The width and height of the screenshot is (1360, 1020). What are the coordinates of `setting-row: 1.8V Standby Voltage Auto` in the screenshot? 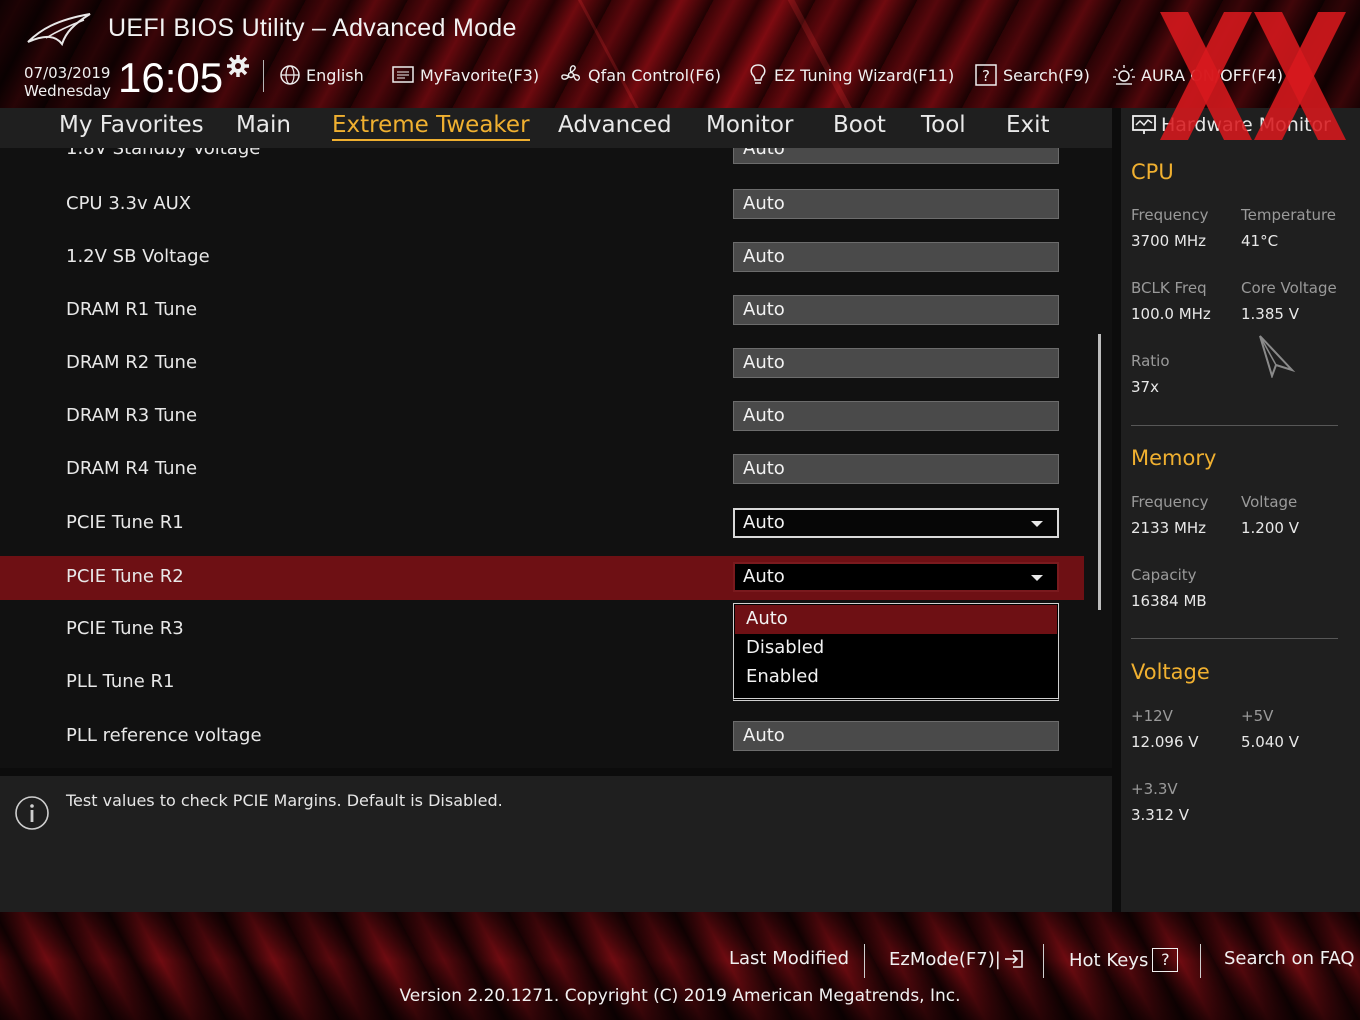 It's located at (542, 160).